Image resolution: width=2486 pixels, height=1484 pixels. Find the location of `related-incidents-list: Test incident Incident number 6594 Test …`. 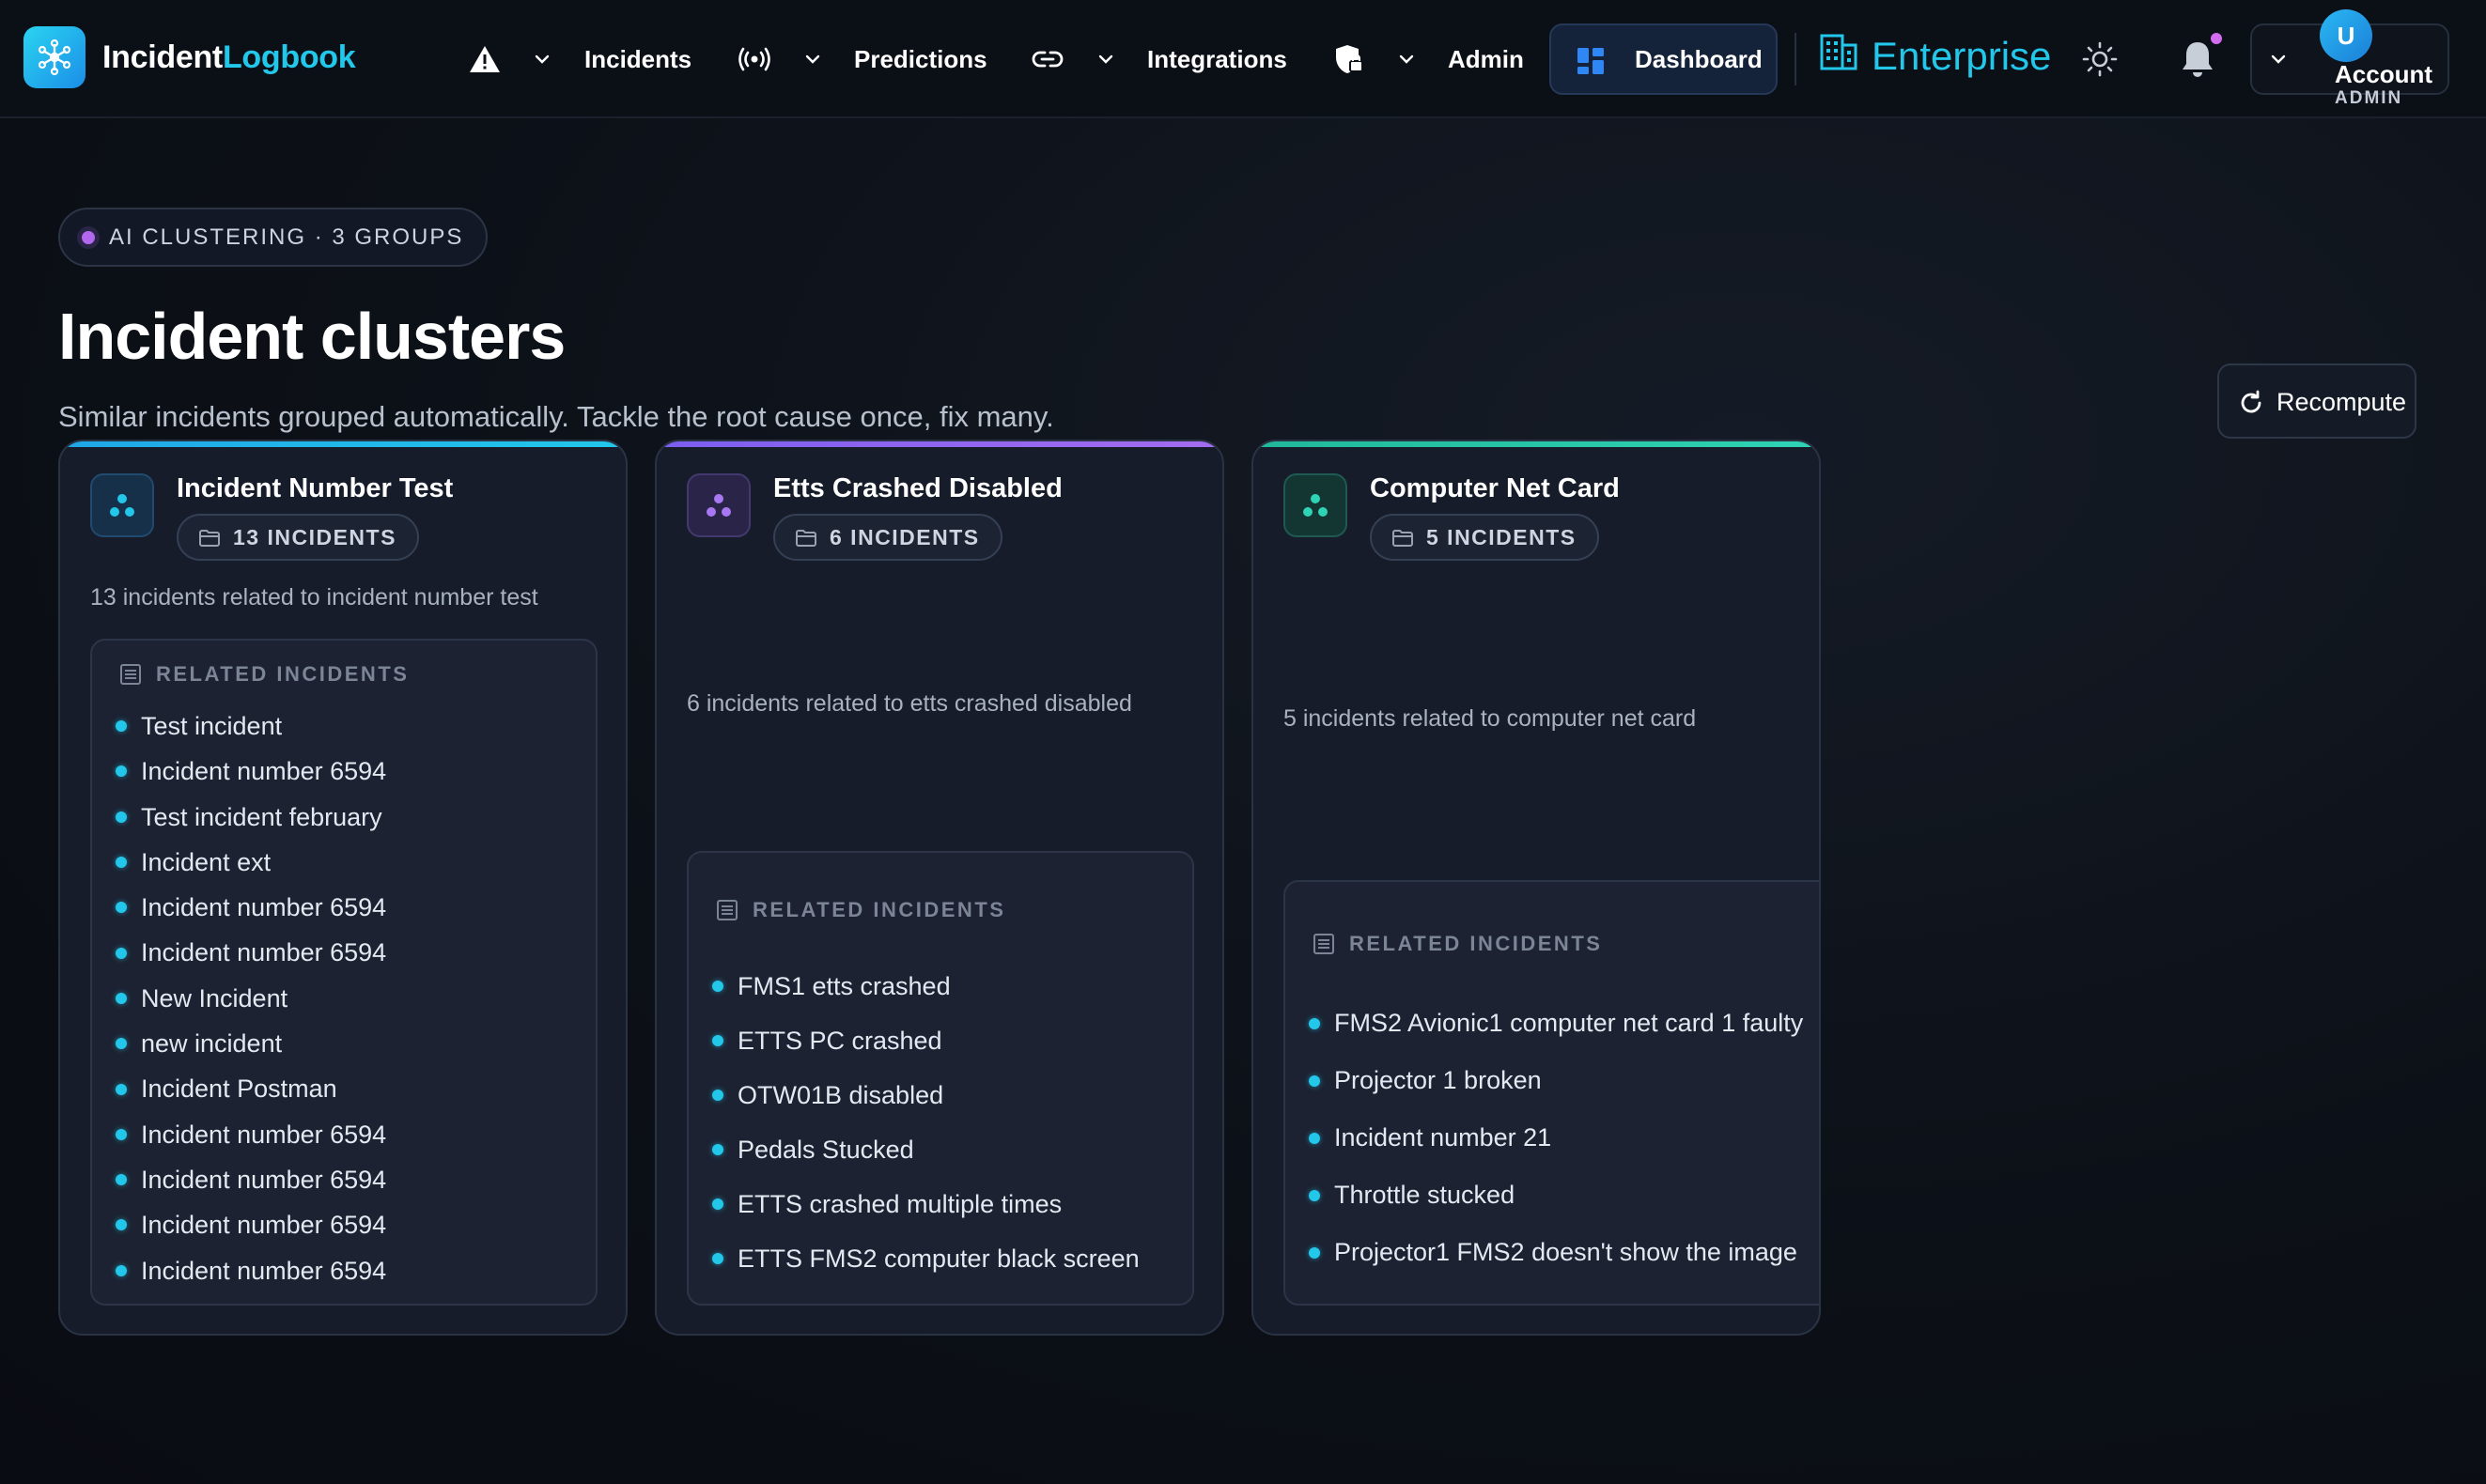

related-incidents-list: Test incident Incident number 6594 Test … is located at coordinates (250, 998).